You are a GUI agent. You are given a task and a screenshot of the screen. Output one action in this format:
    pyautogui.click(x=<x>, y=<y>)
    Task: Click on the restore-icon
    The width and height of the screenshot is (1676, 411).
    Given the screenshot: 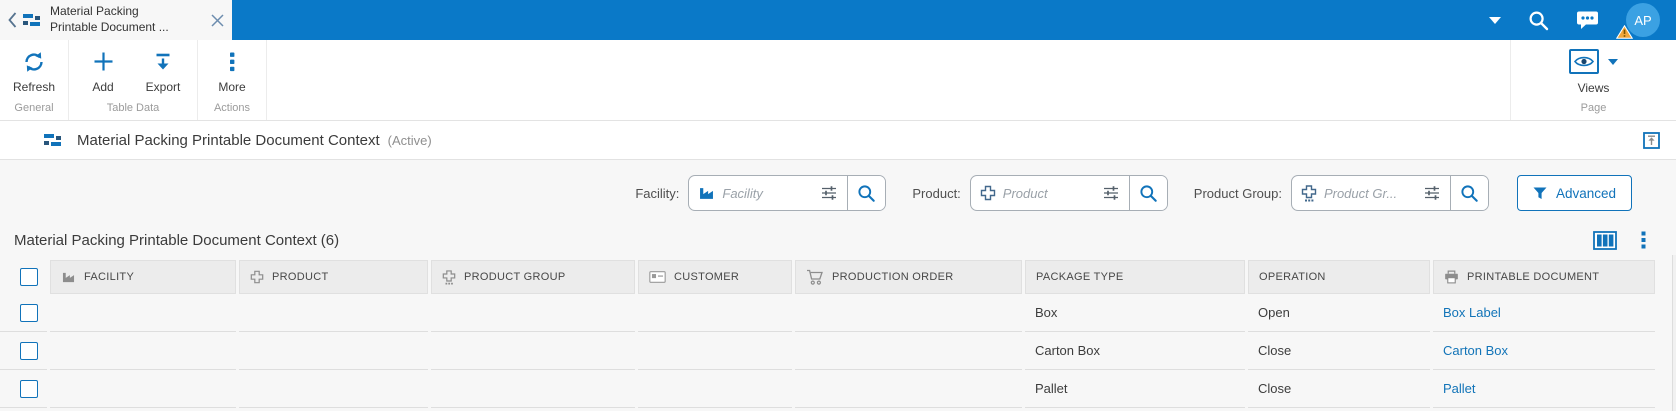 What is the action you would take?
    pyautogui.click(x=1651, y=140)
    